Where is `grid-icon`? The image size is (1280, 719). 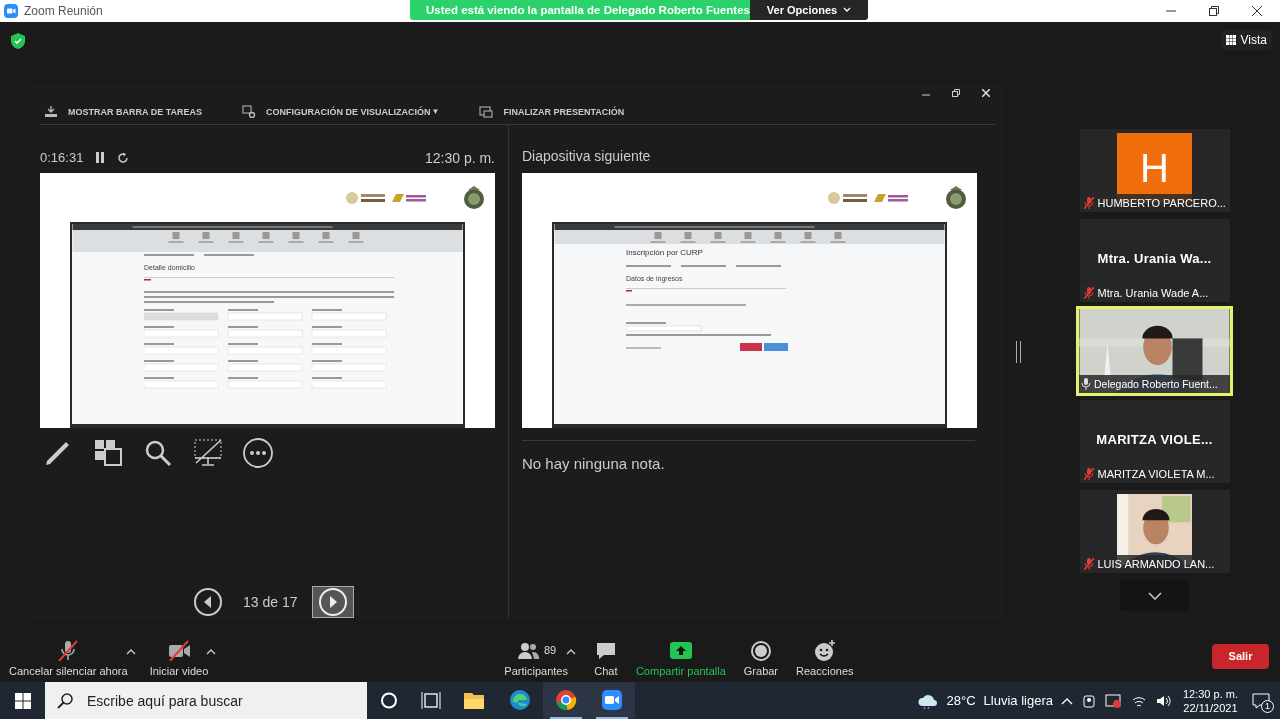 grid-icon is located at coordinates (1230, 40).